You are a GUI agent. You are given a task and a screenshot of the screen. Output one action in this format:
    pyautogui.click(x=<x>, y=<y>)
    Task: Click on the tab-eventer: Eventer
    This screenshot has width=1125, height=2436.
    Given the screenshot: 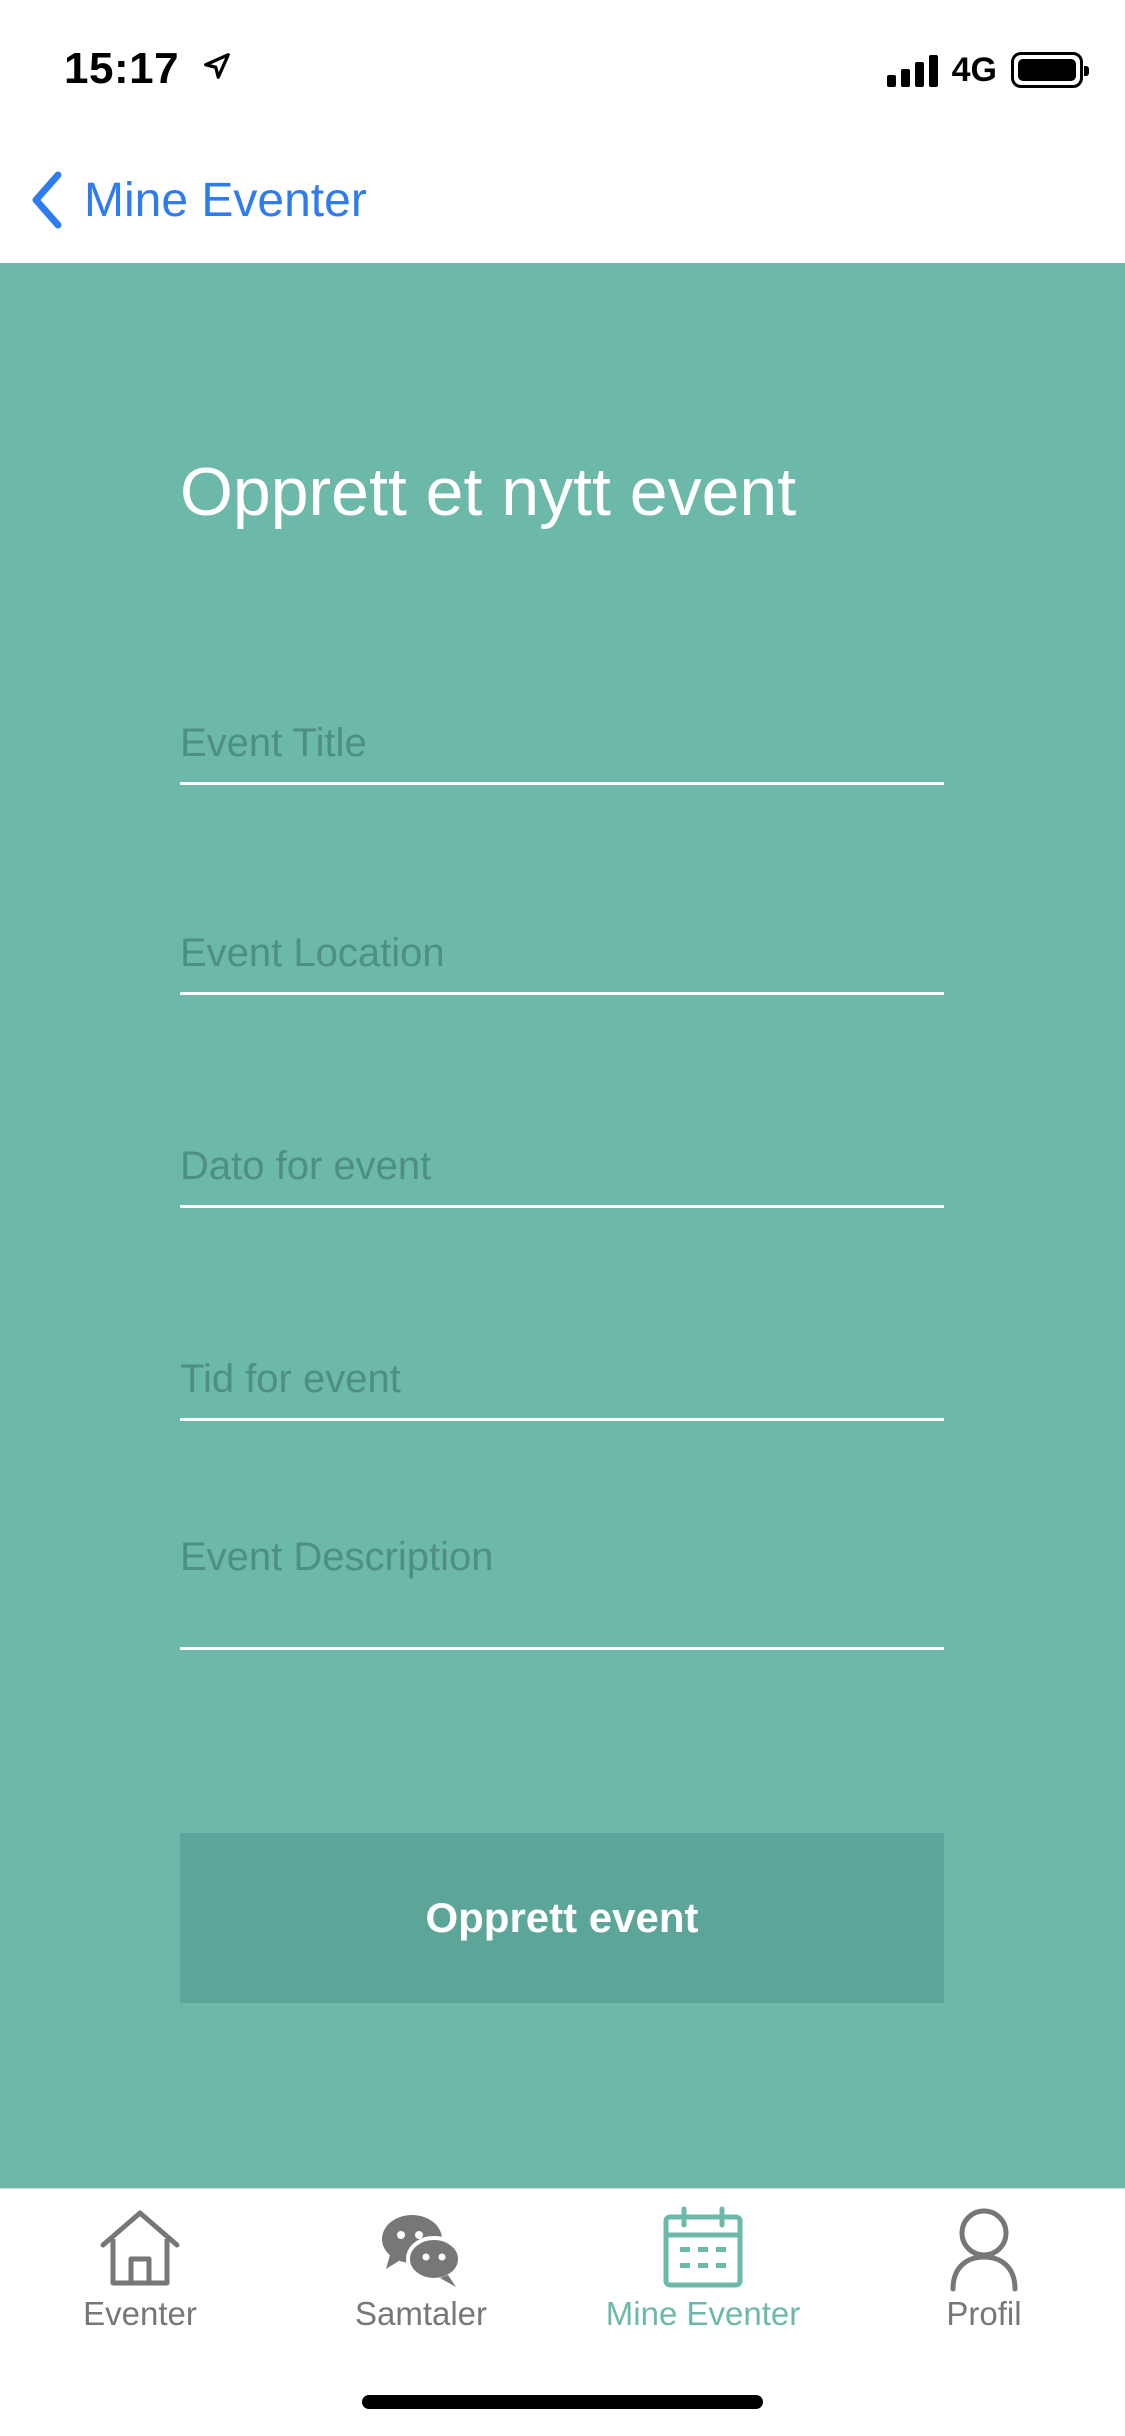 What is the action you would take?
    pyautogui.click(x=140, y=2268)
    